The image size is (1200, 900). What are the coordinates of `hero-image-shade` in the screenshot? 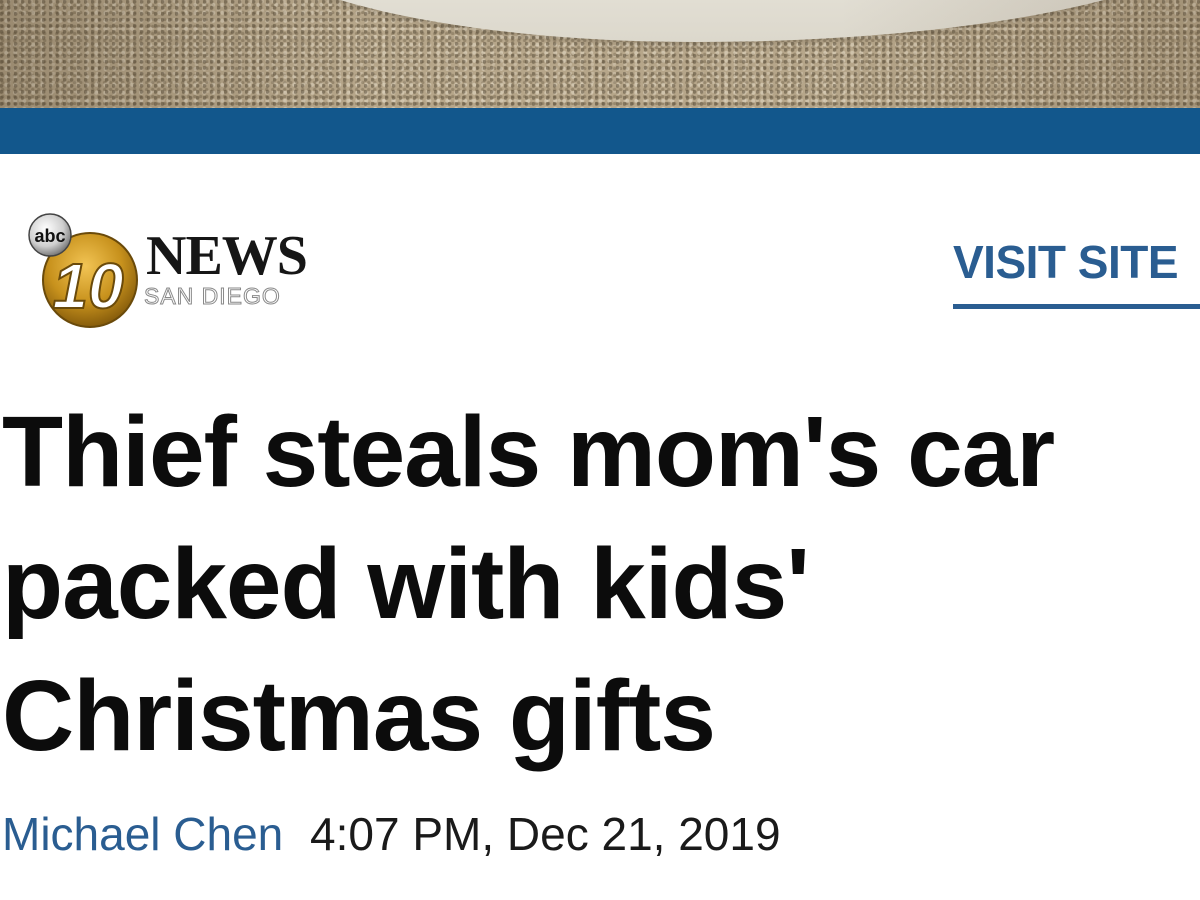 It's located at (600, 54).